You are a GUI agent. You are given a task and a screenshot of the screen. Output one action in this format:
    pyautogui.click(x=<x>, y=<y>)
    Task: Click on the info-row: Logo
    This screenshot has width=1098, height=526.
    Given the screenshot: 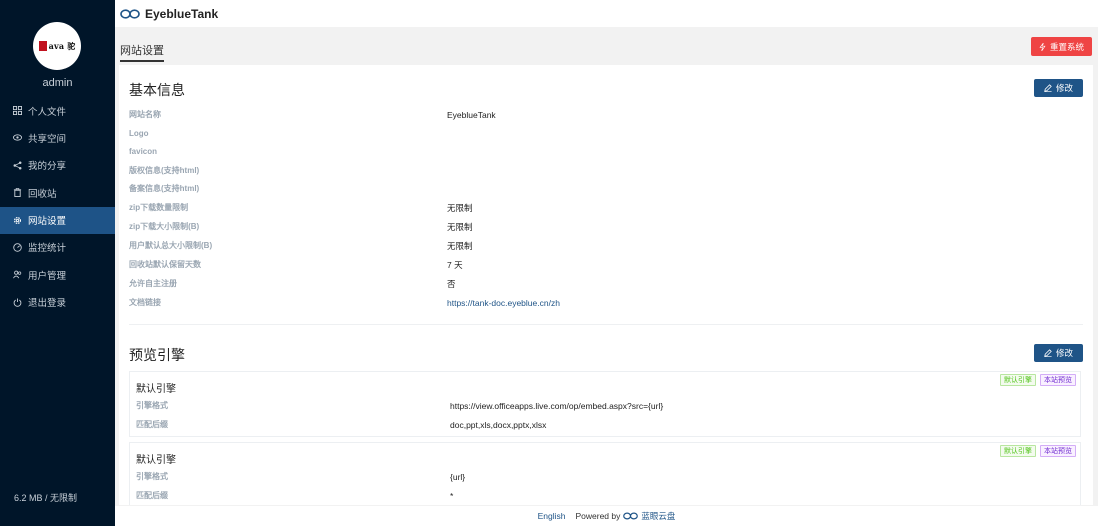 What is the action you would take?
    pyautogui.click(x=604, y=133)
    